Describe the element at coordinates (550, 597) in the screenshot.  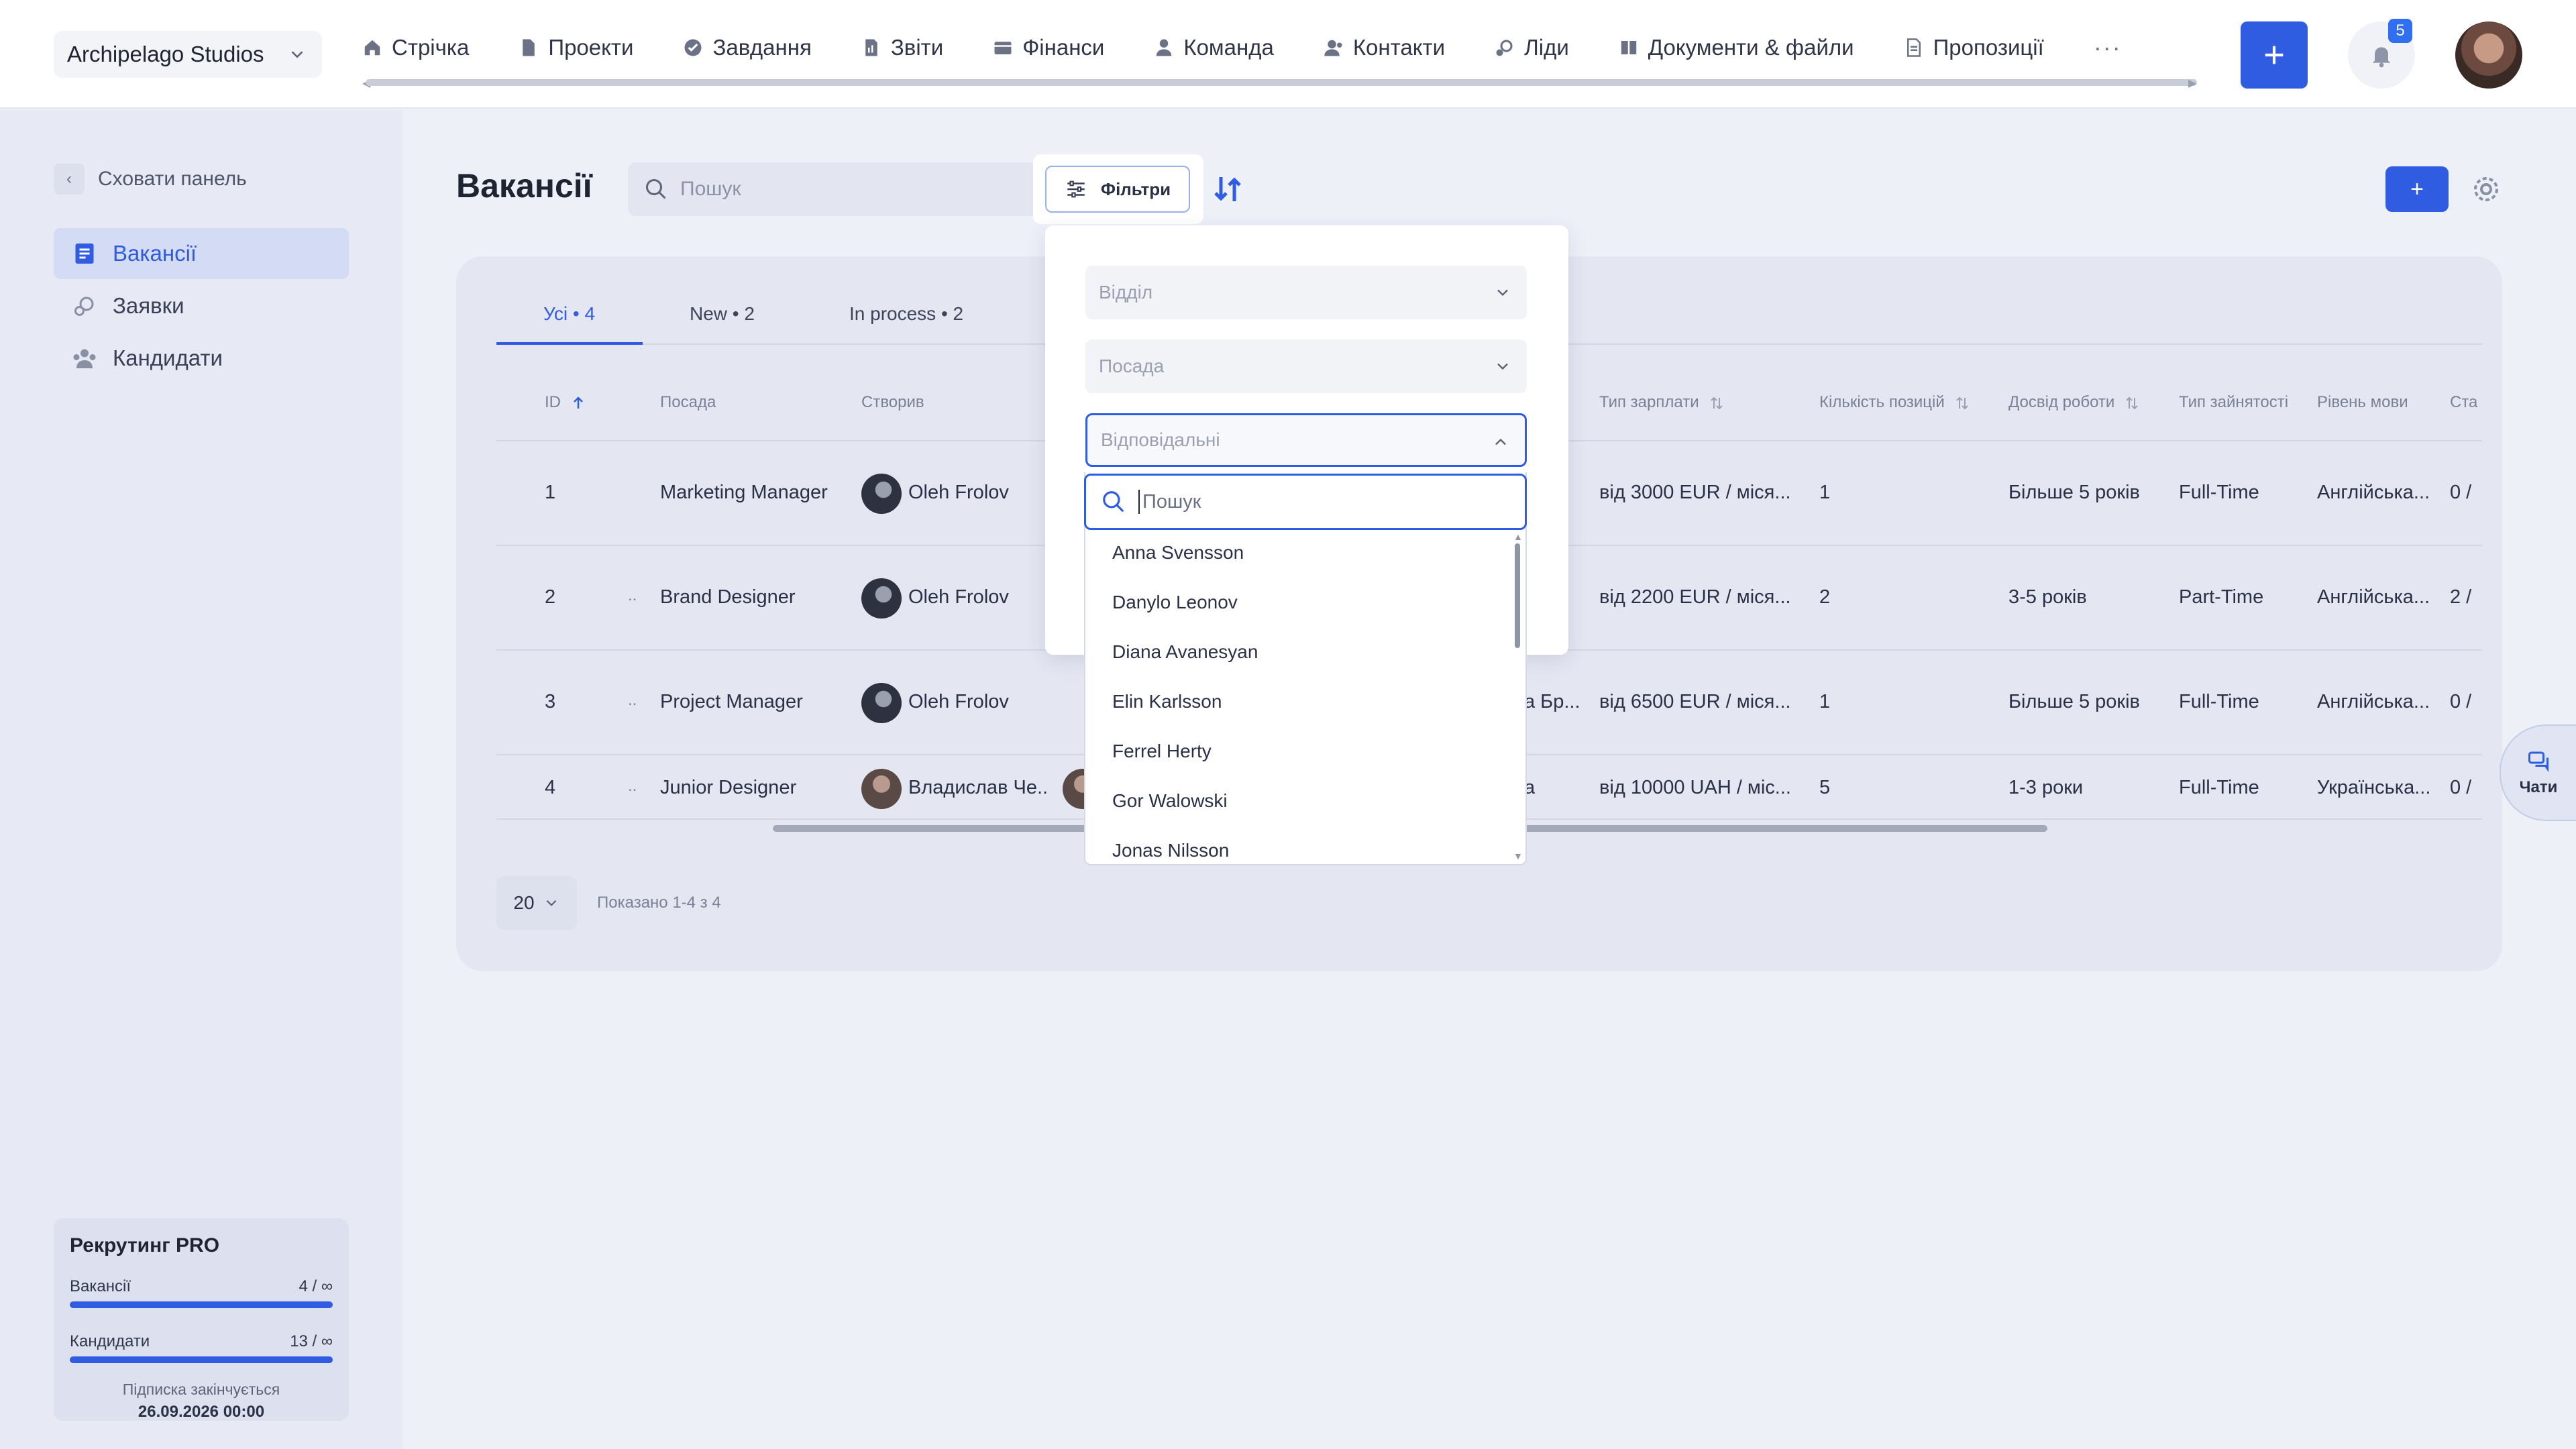
I see `row-id: 2` at that location.